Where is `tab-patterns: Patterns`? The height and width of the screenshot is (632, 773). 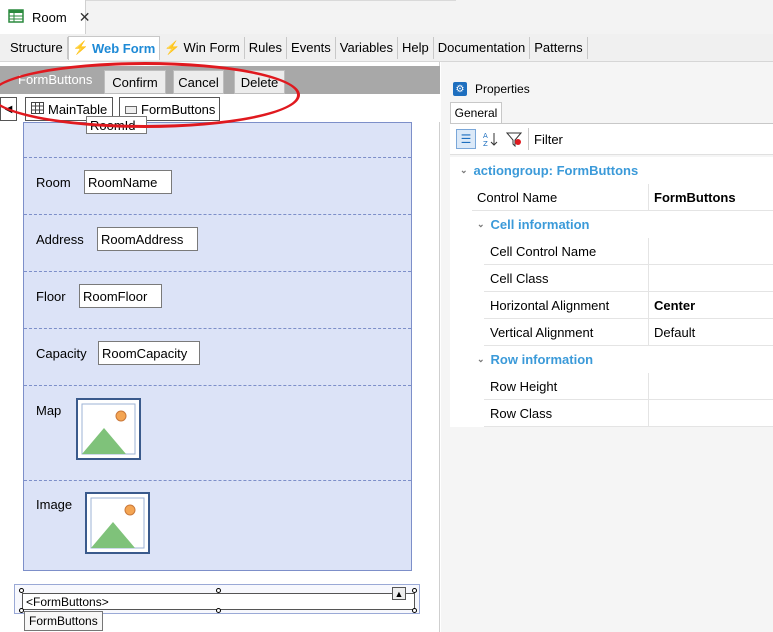
tab-patterns: Patterns is located at coordinates (559, 47).